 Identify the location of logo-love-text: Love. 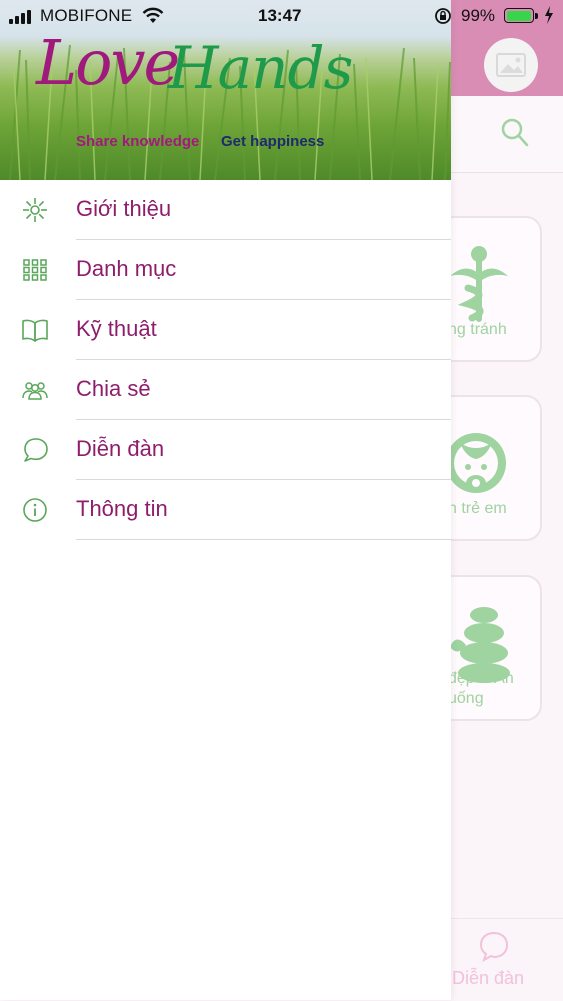
(108, 62).